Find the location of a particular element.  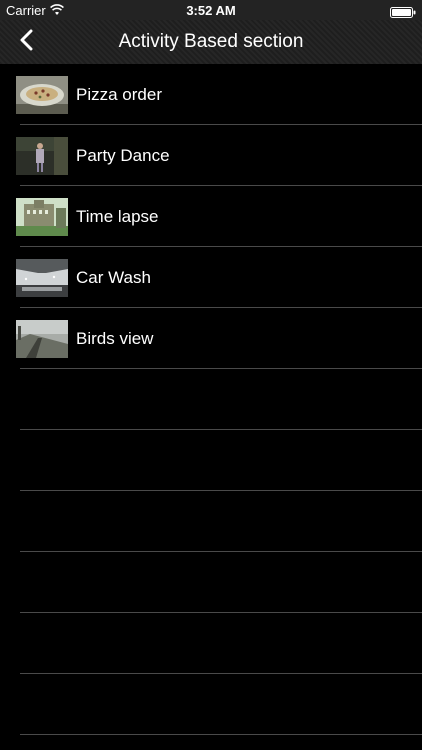

row-divider is located at coordinates (221, 734).